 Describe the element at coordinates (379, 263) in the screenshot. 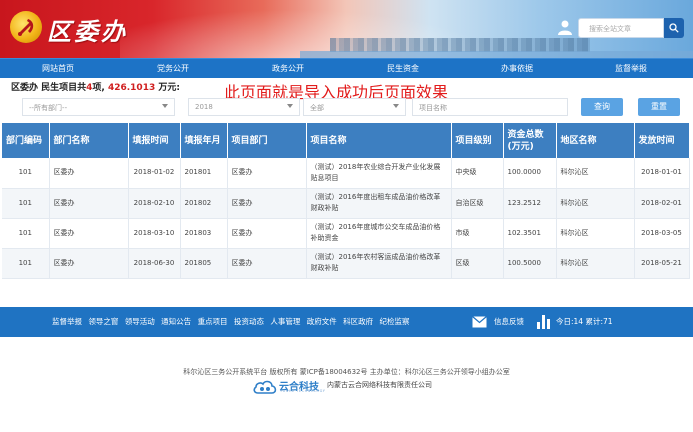

I see `table-cell: （测试）2016年农村客运成品油价格改革财政补贴` at that location.